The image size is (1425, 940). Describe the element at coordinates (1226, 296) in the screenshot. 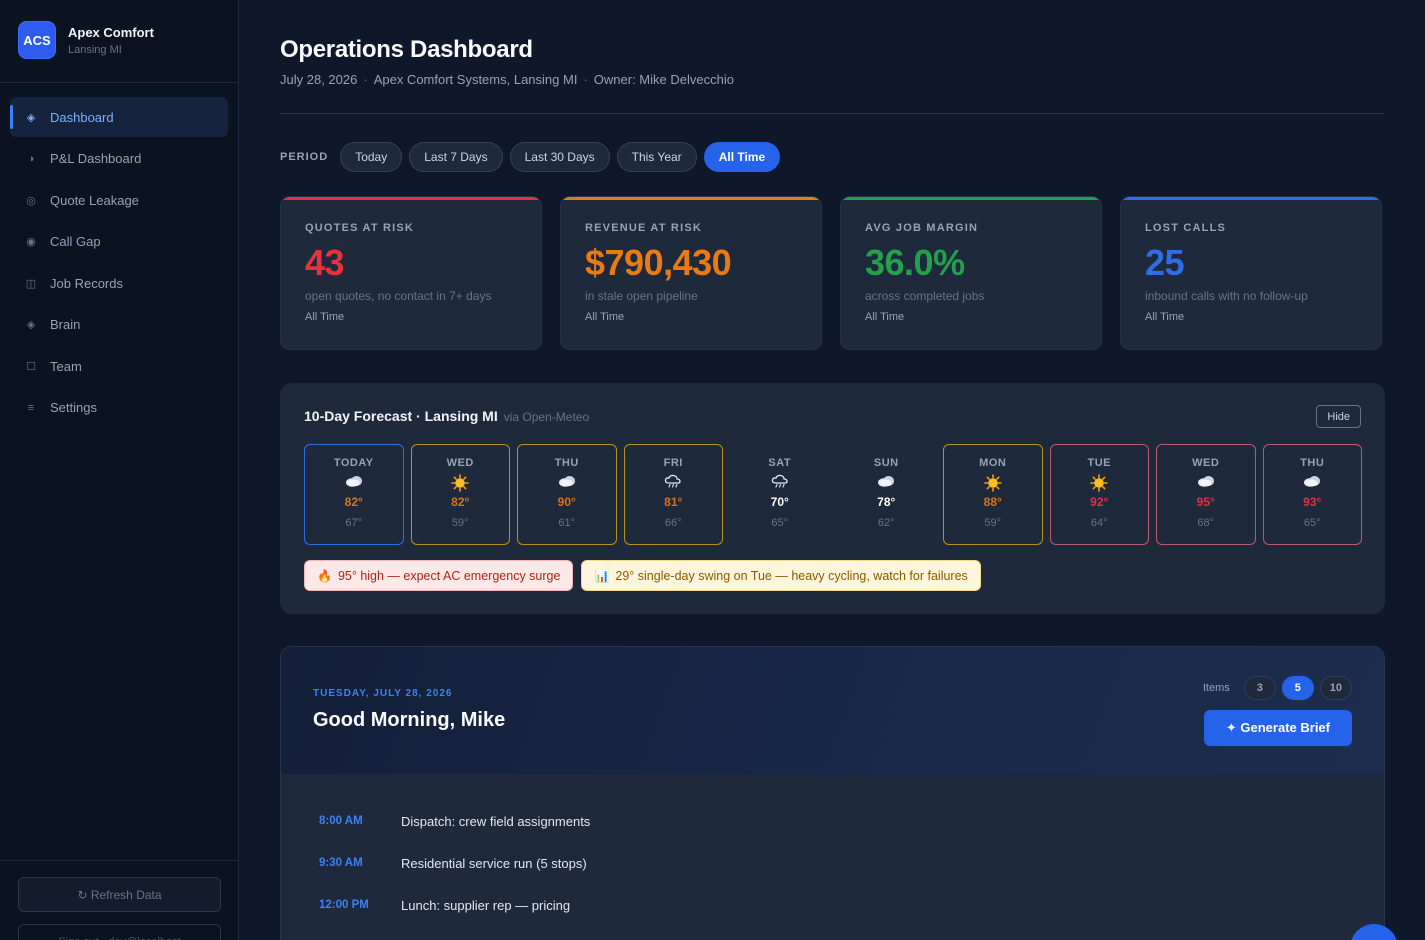

I see `kpi-description: inbound calls with no follow-up` at that location.